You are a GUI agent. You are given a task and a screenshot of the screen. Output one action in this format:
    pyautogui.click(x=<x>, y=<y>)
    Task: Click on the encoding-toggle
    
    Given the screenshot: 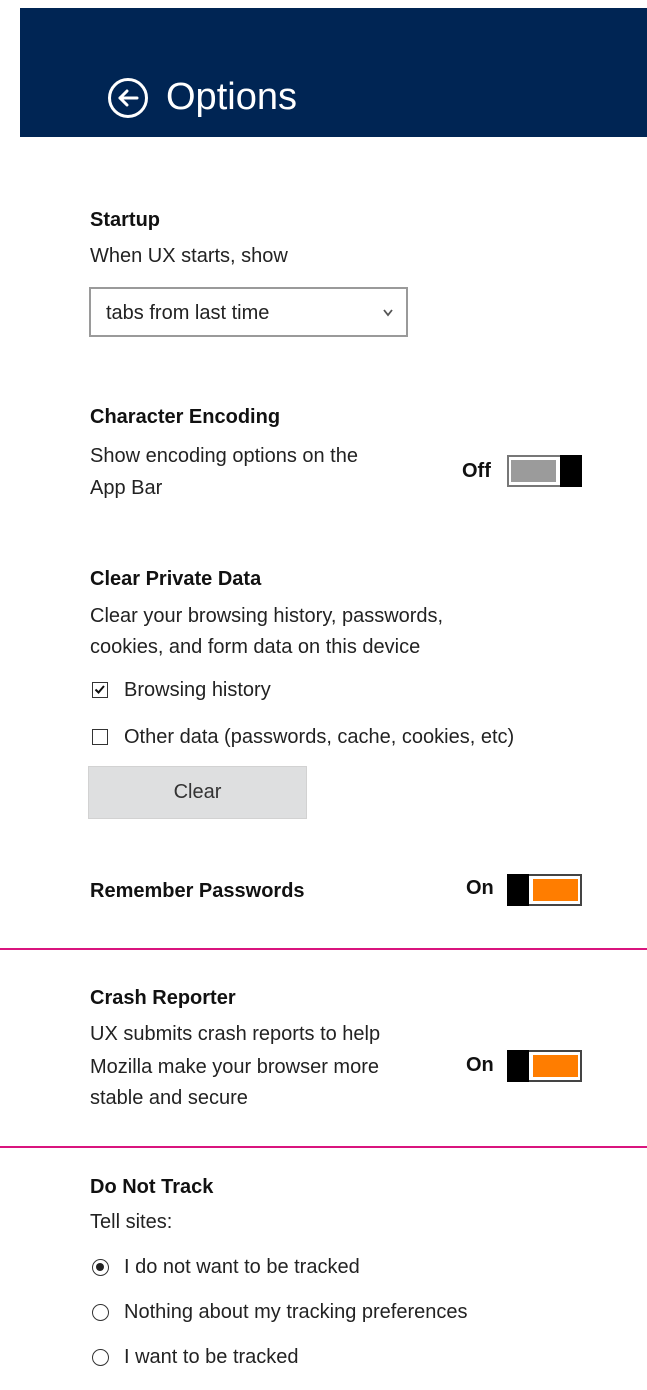 What is the action you would take?
    pyautogui.click(x=544, y=471)
    